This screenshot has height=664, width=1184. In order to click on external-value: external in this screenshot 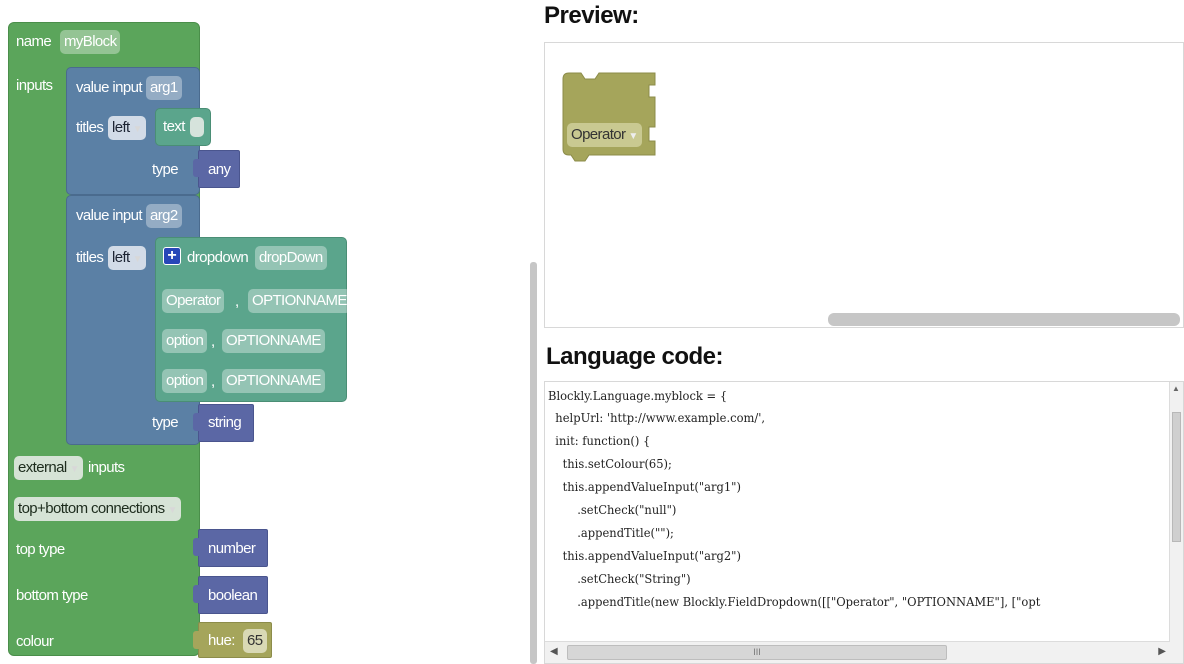, I will do `click(42, 467)`.